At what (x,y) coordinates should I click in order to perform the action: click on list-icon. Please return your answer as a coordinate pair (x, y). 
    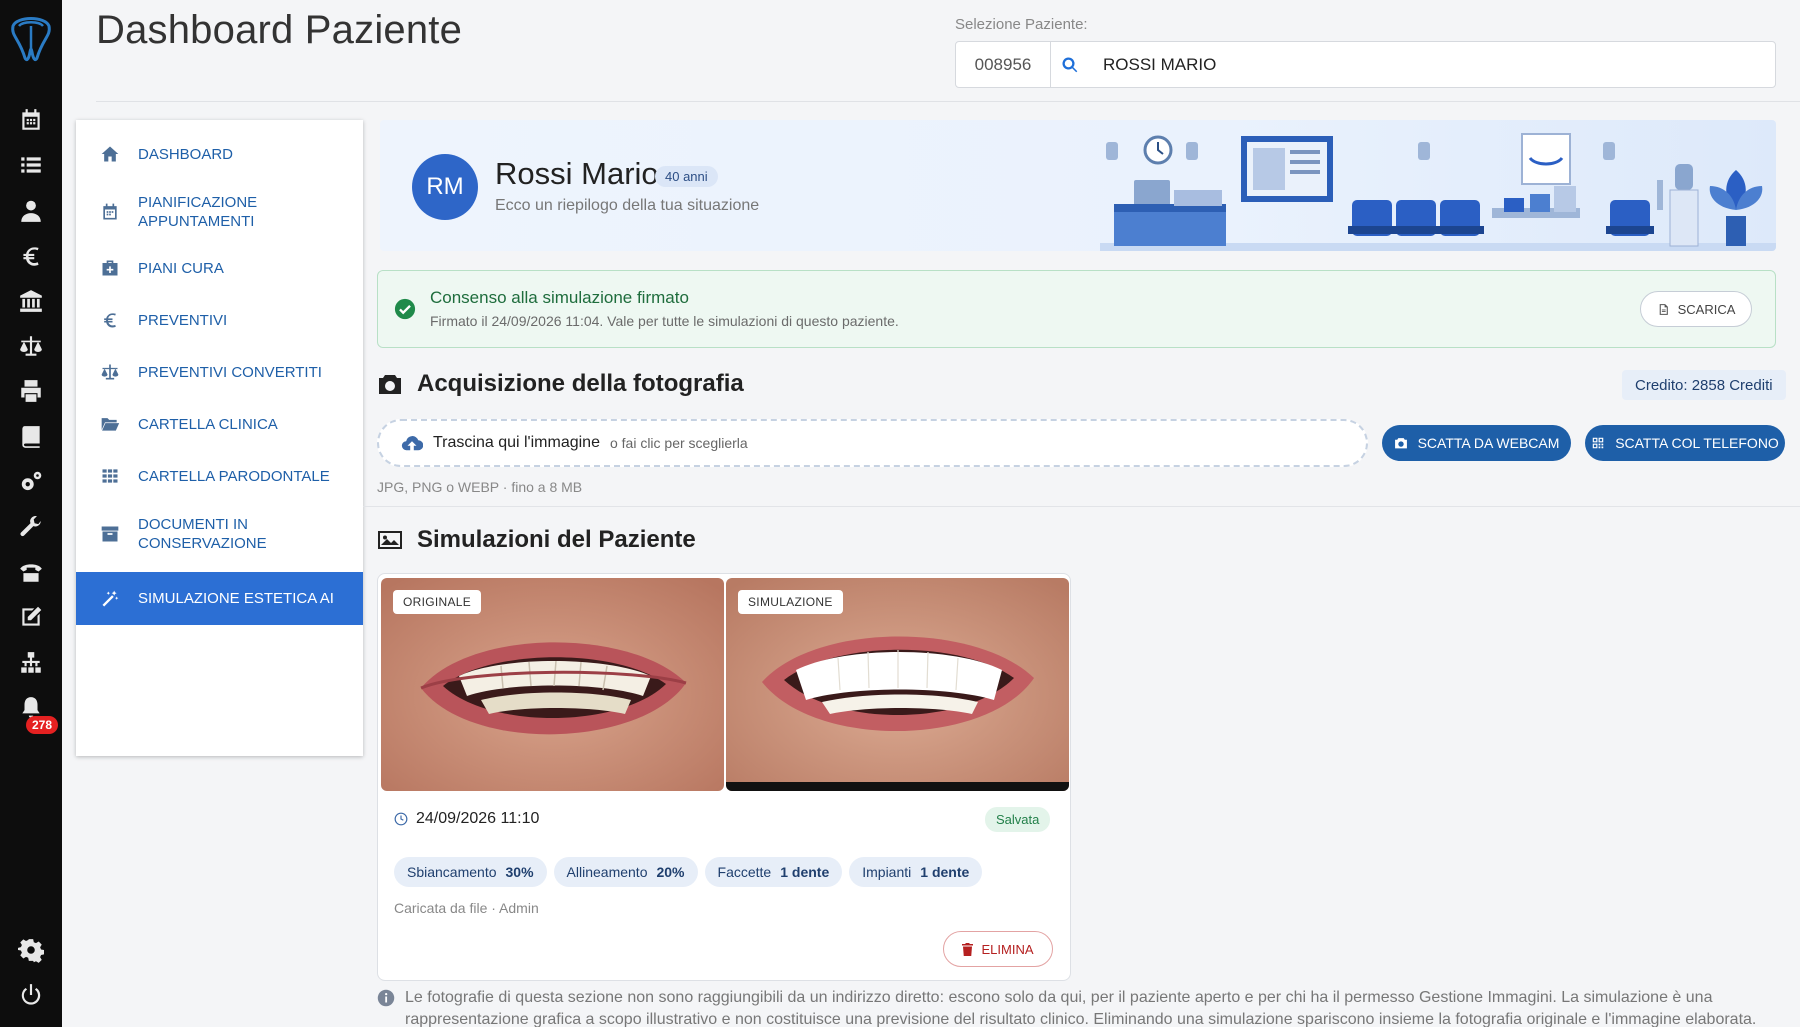
    Looking at the image, I should click on (31, 165).